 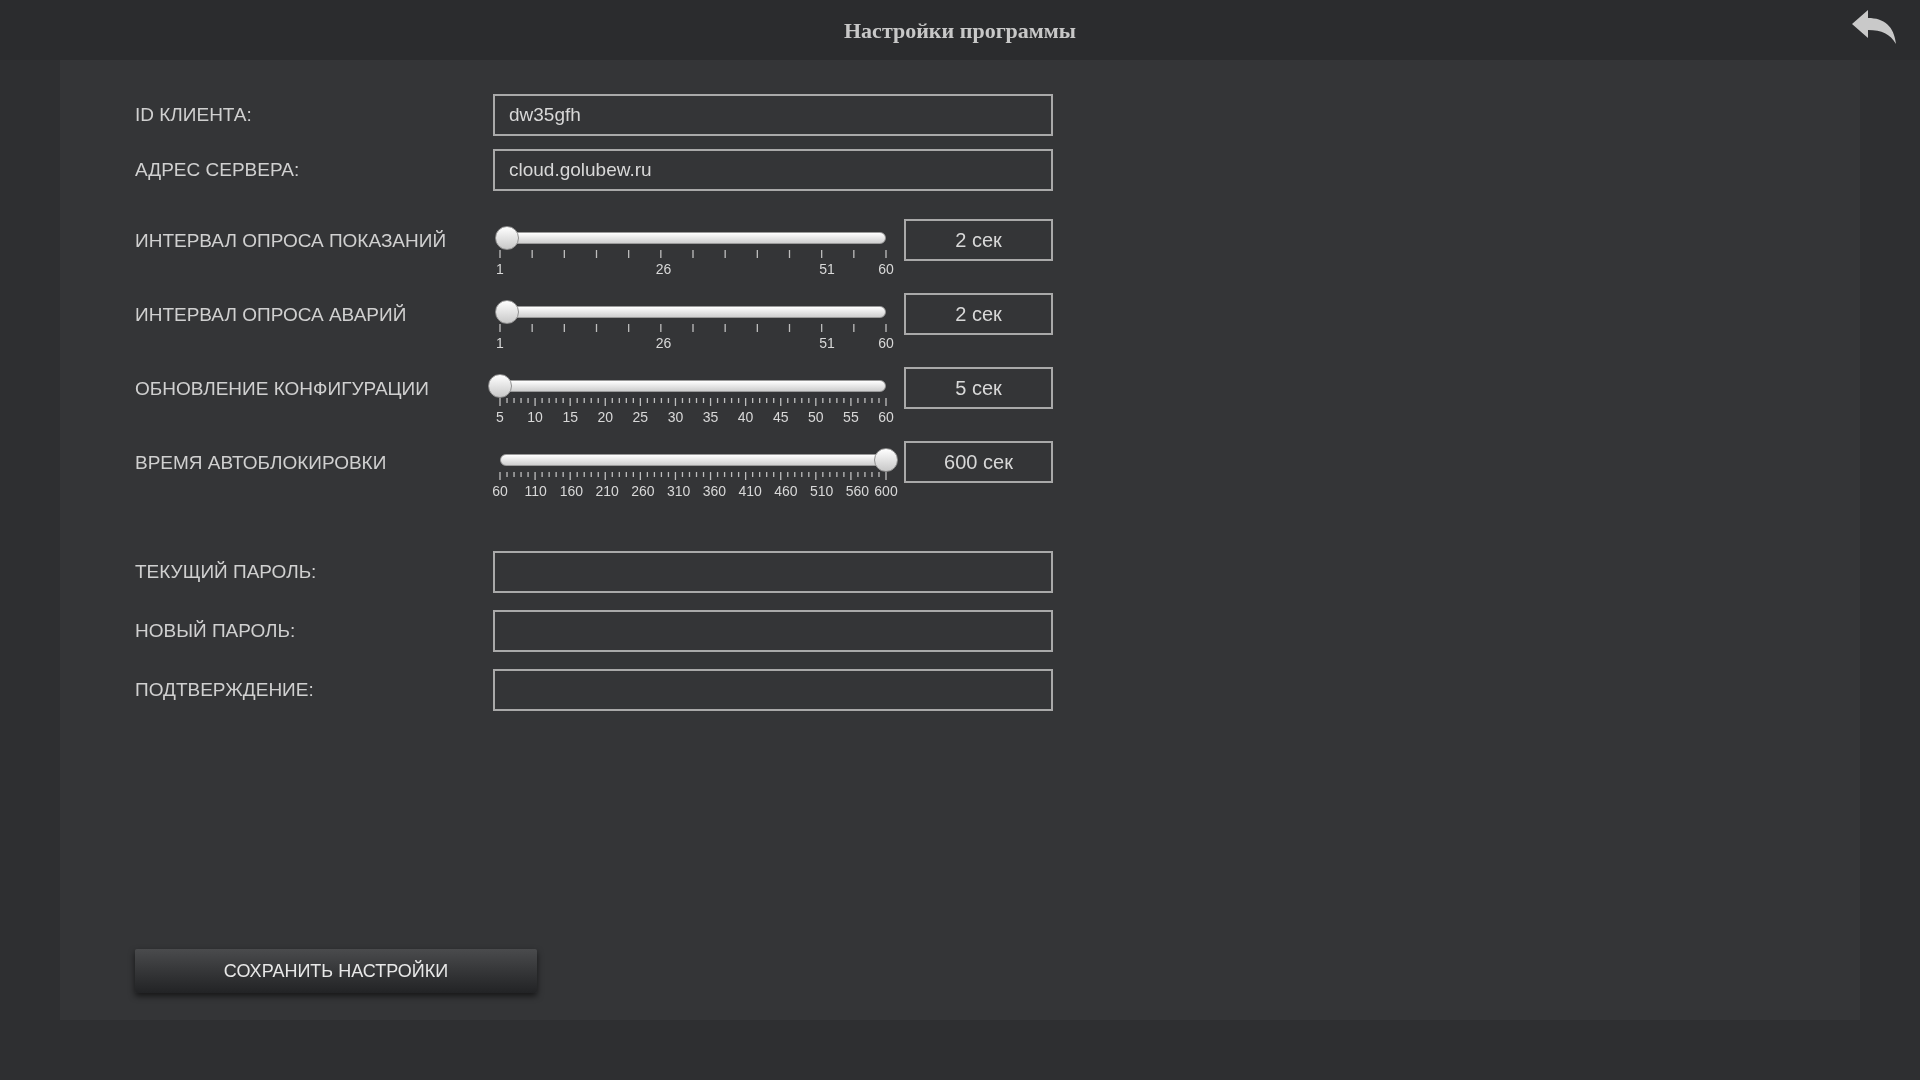 What do you see at coordinates (535, 491) in the screenshot?
I see `tick-label: 110` at bounding box center [535, 491].